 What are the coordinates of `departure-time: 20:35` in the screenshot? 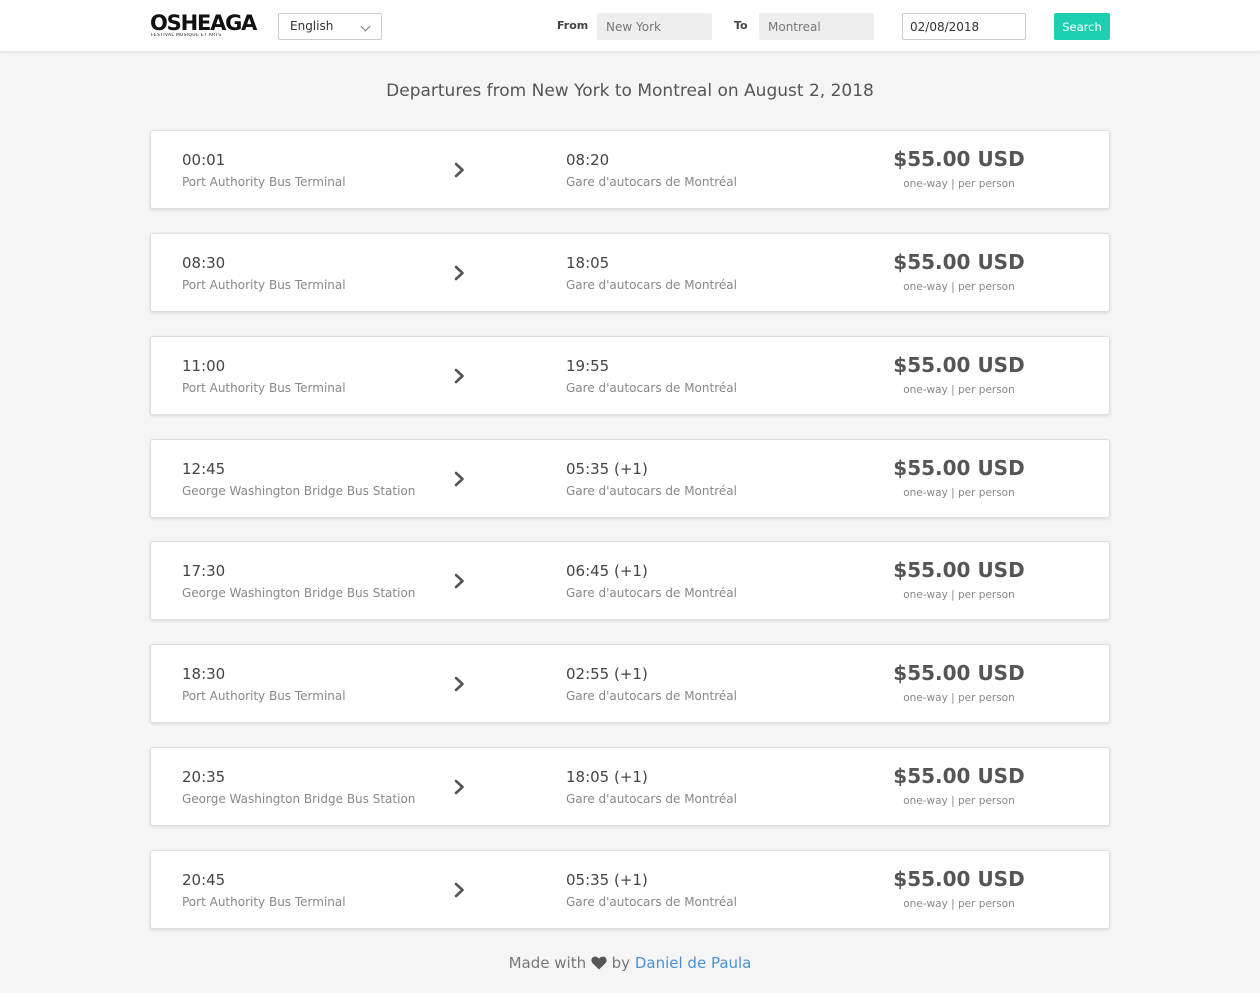 It's located at (204, 777).